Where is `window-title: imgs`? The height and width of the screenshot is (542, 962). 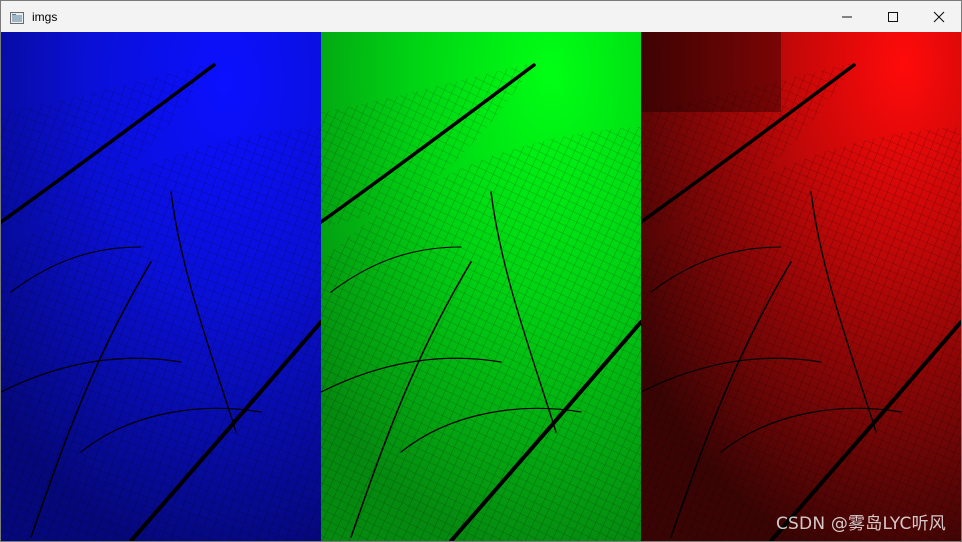
window-title: imgs is located at coordinates (45, 17).